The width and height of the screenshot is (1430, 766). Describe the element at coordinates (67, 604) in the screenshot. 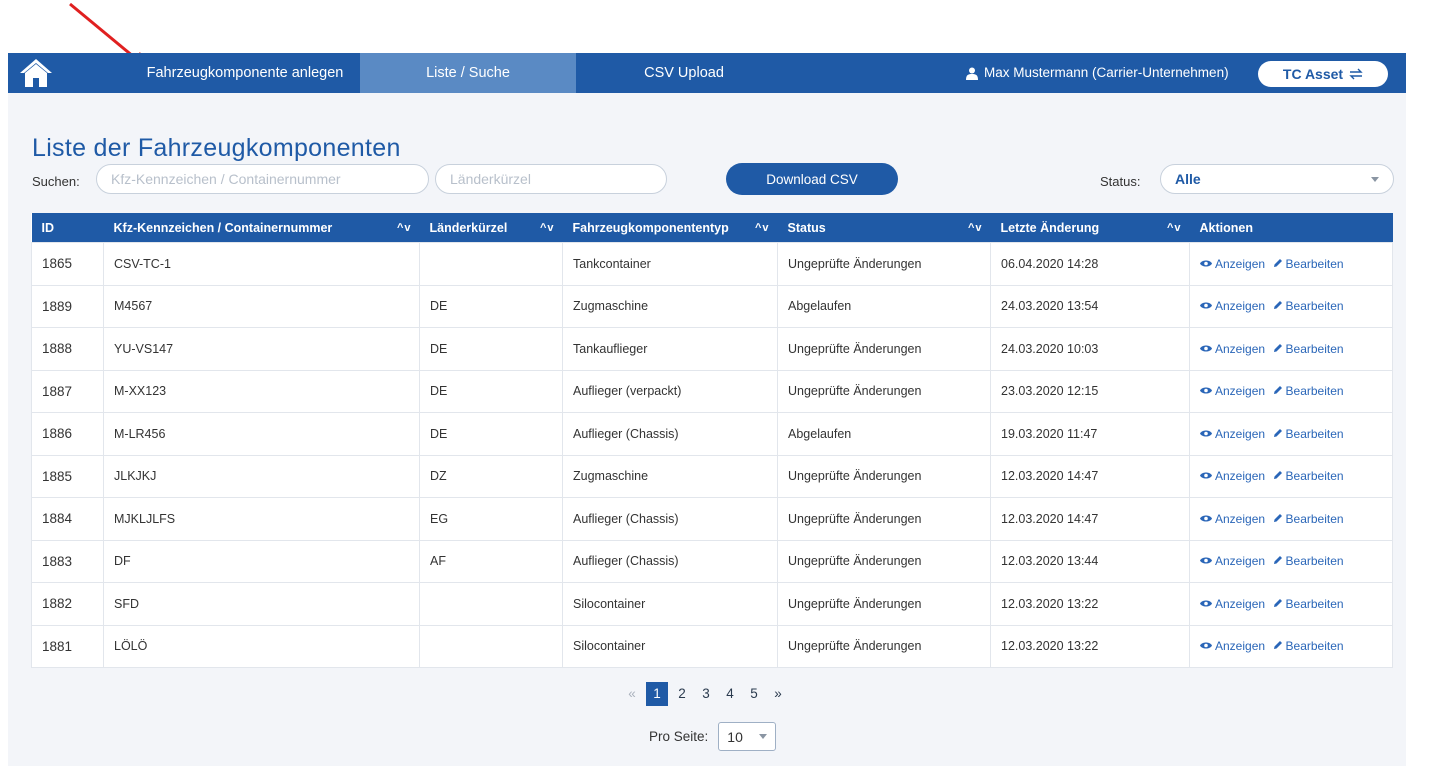

I see `cell-id: 1882` at that location.